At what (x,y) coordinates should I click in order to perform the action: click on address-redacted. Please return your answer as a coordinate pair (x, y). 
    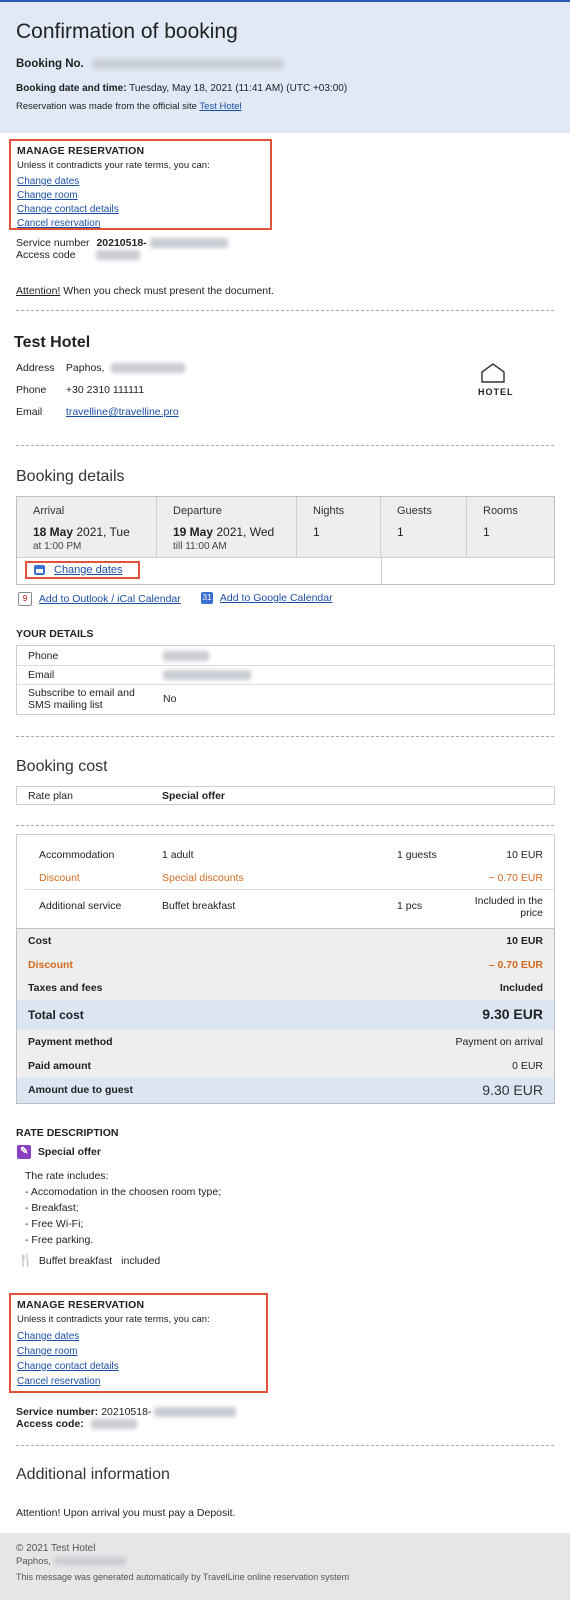
    Looking at the image, I should click on (148, 368).